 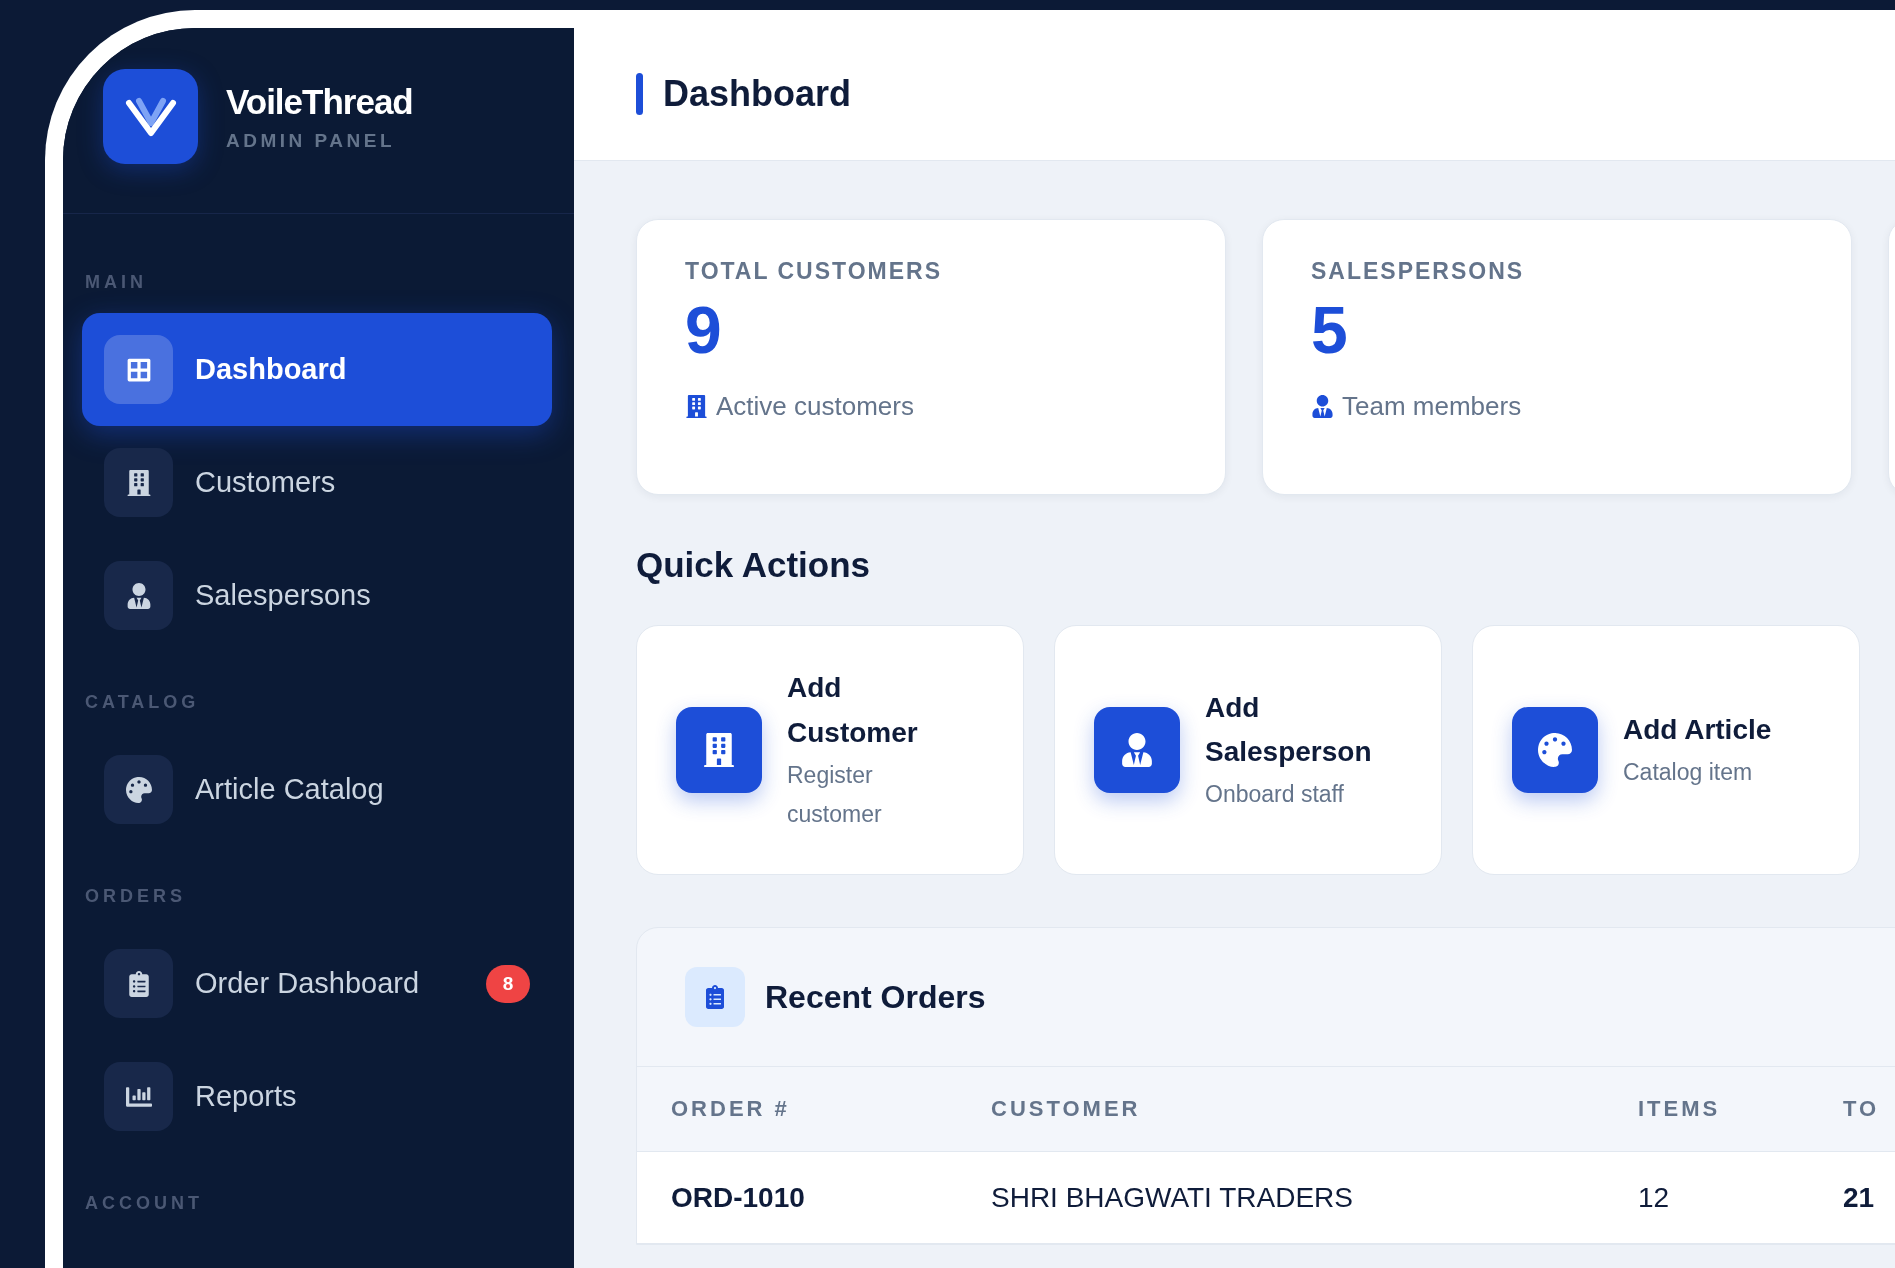 I want to click on table-cell-text: SHRI BHAGWATI TRADERS, so click(x=1172, y=1197).